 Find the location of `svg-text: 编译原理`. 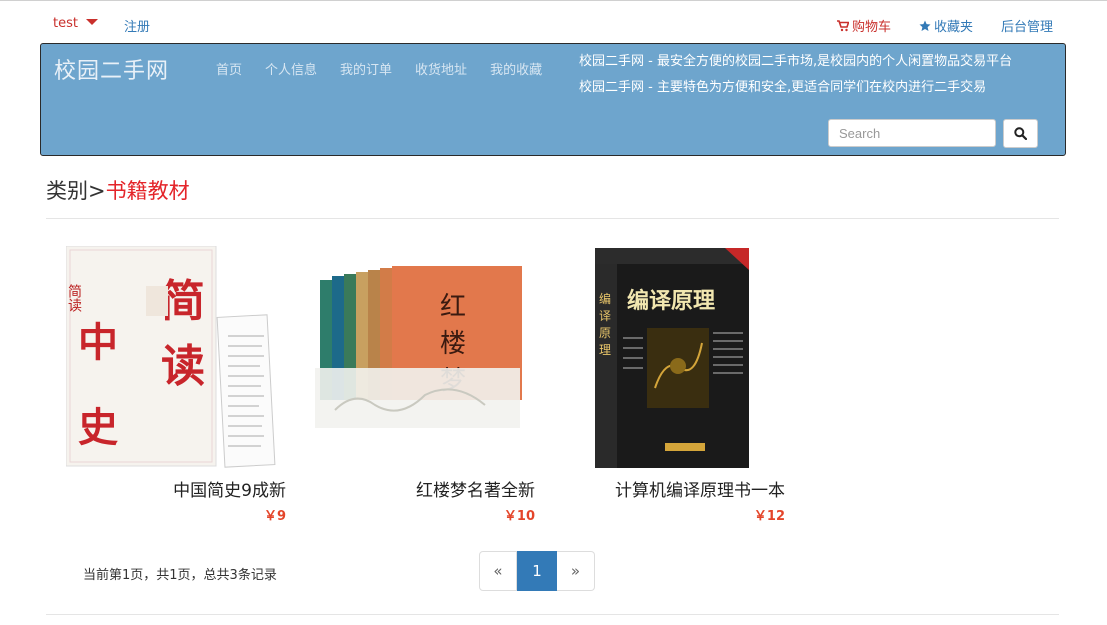

svg-text: 编译原理 is located at coordinates (671, 301).